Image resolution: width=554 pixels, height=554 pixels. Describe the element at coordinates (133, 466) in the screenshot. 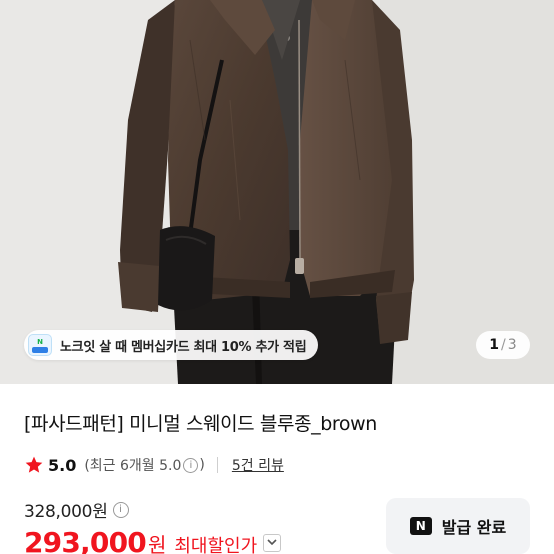

I see `recent-rating-text: (최근 6개월 5.0` at that location.